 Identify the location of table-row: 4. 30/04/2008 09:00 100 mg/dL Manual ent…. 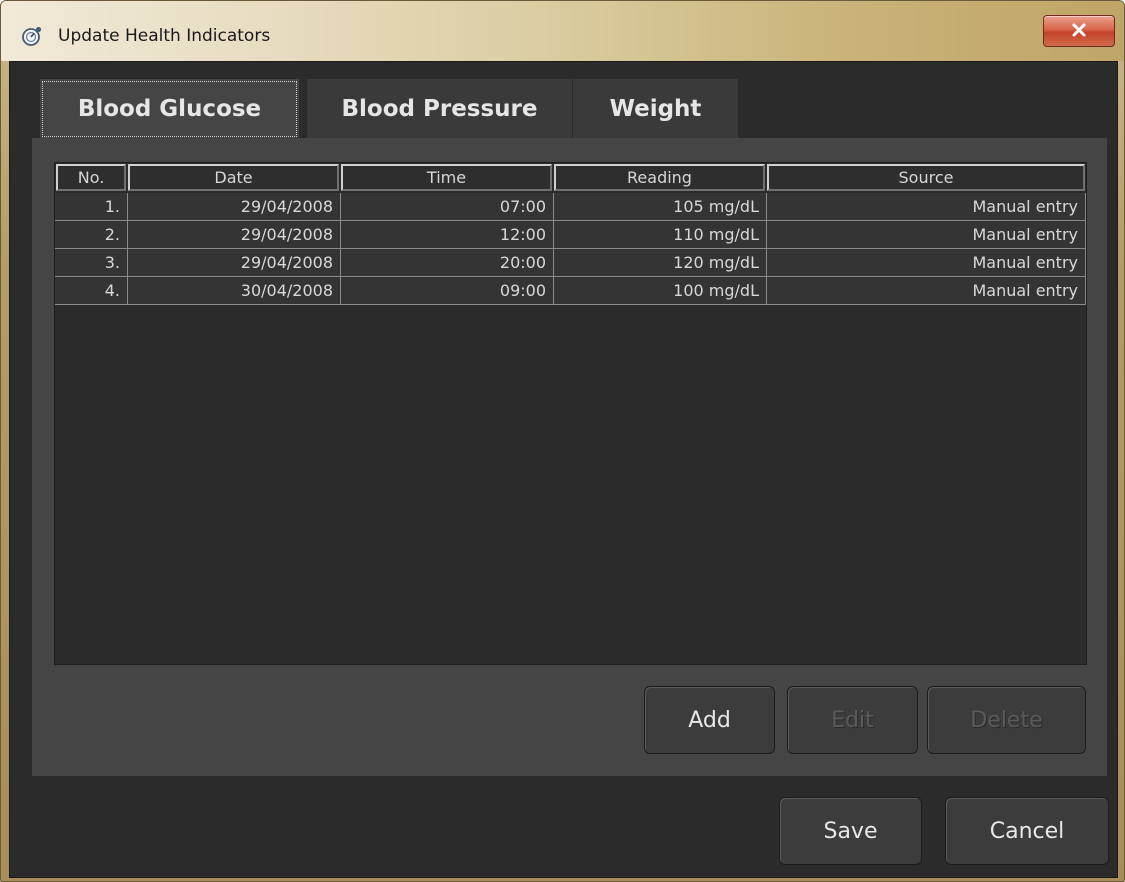
(570, 291).